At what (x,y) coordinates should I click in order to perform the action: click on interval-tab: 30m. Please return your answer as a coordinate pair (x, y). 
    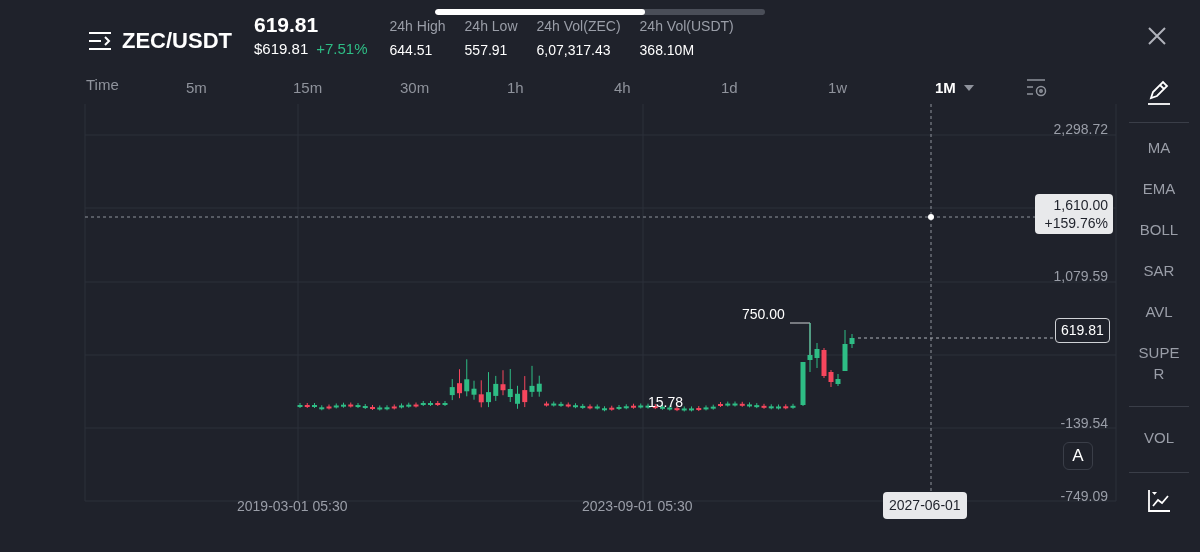
    Looking at the image, I should click on (453, 88).